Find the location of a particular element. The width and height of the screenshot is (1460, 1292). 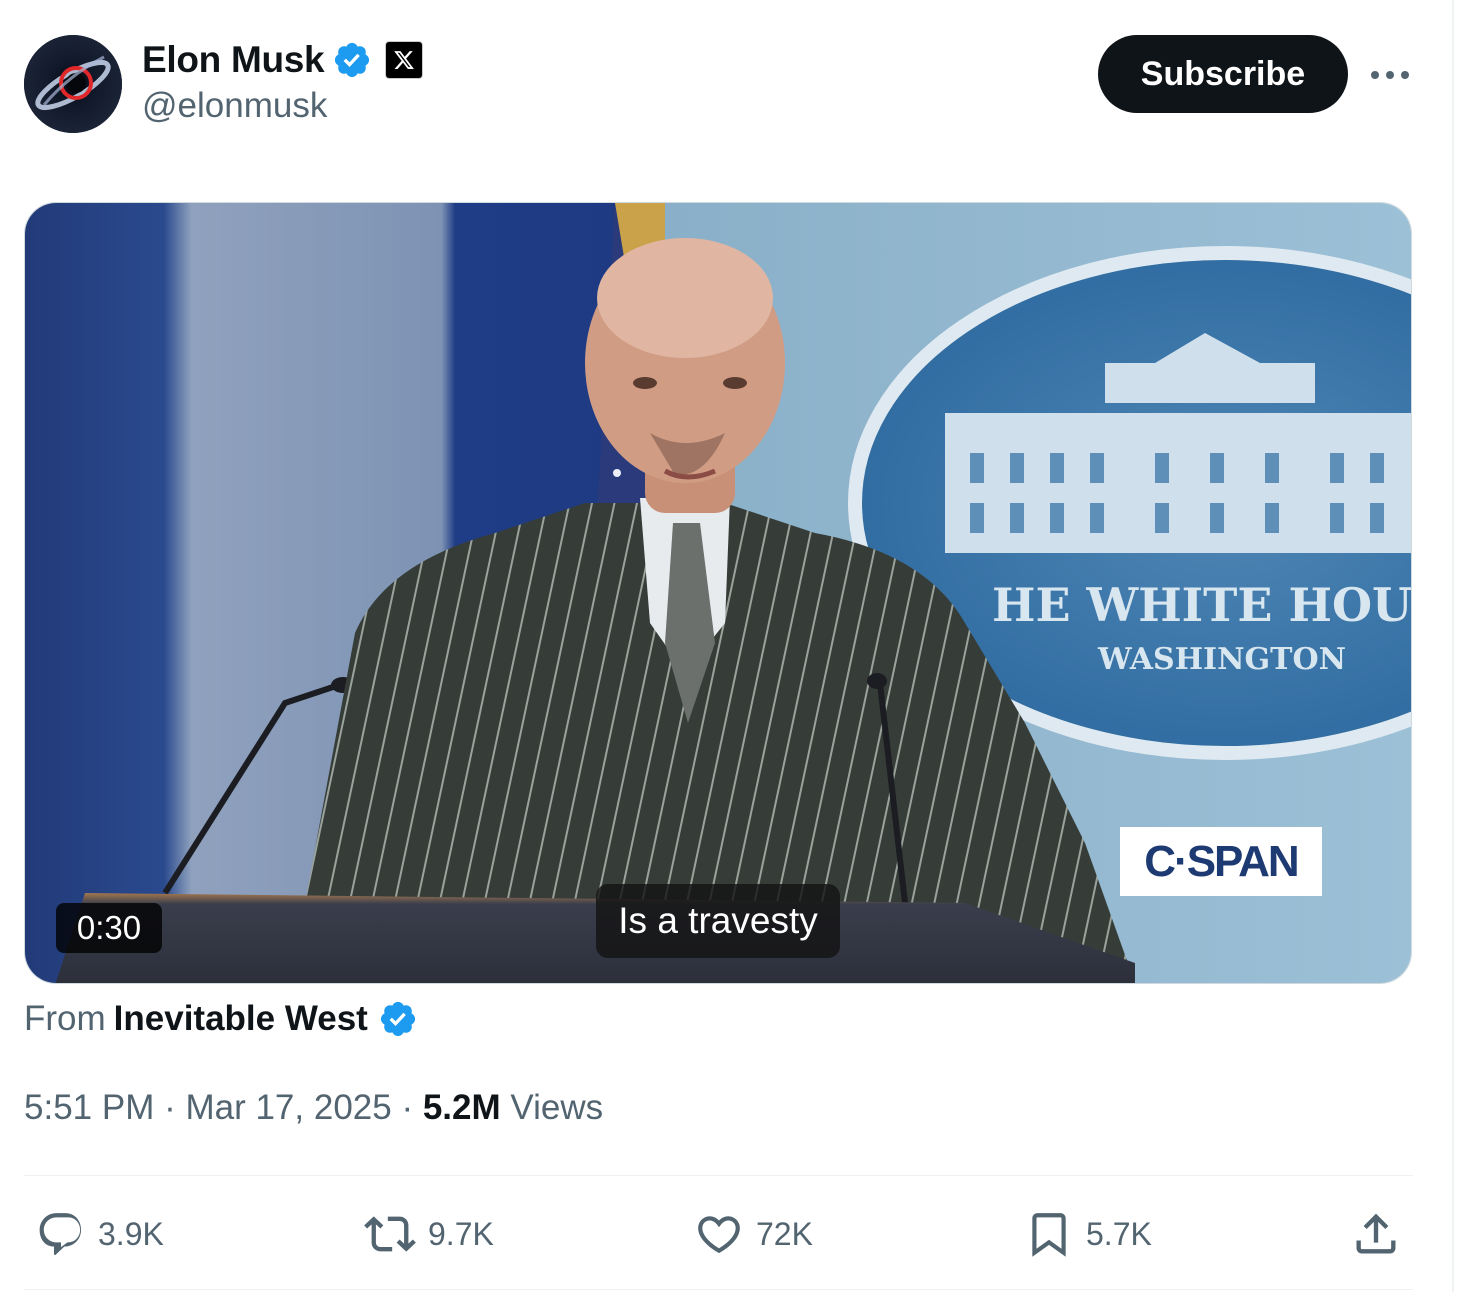

bookmark-count: 5.7K is located at coordinates (1119, 1233).